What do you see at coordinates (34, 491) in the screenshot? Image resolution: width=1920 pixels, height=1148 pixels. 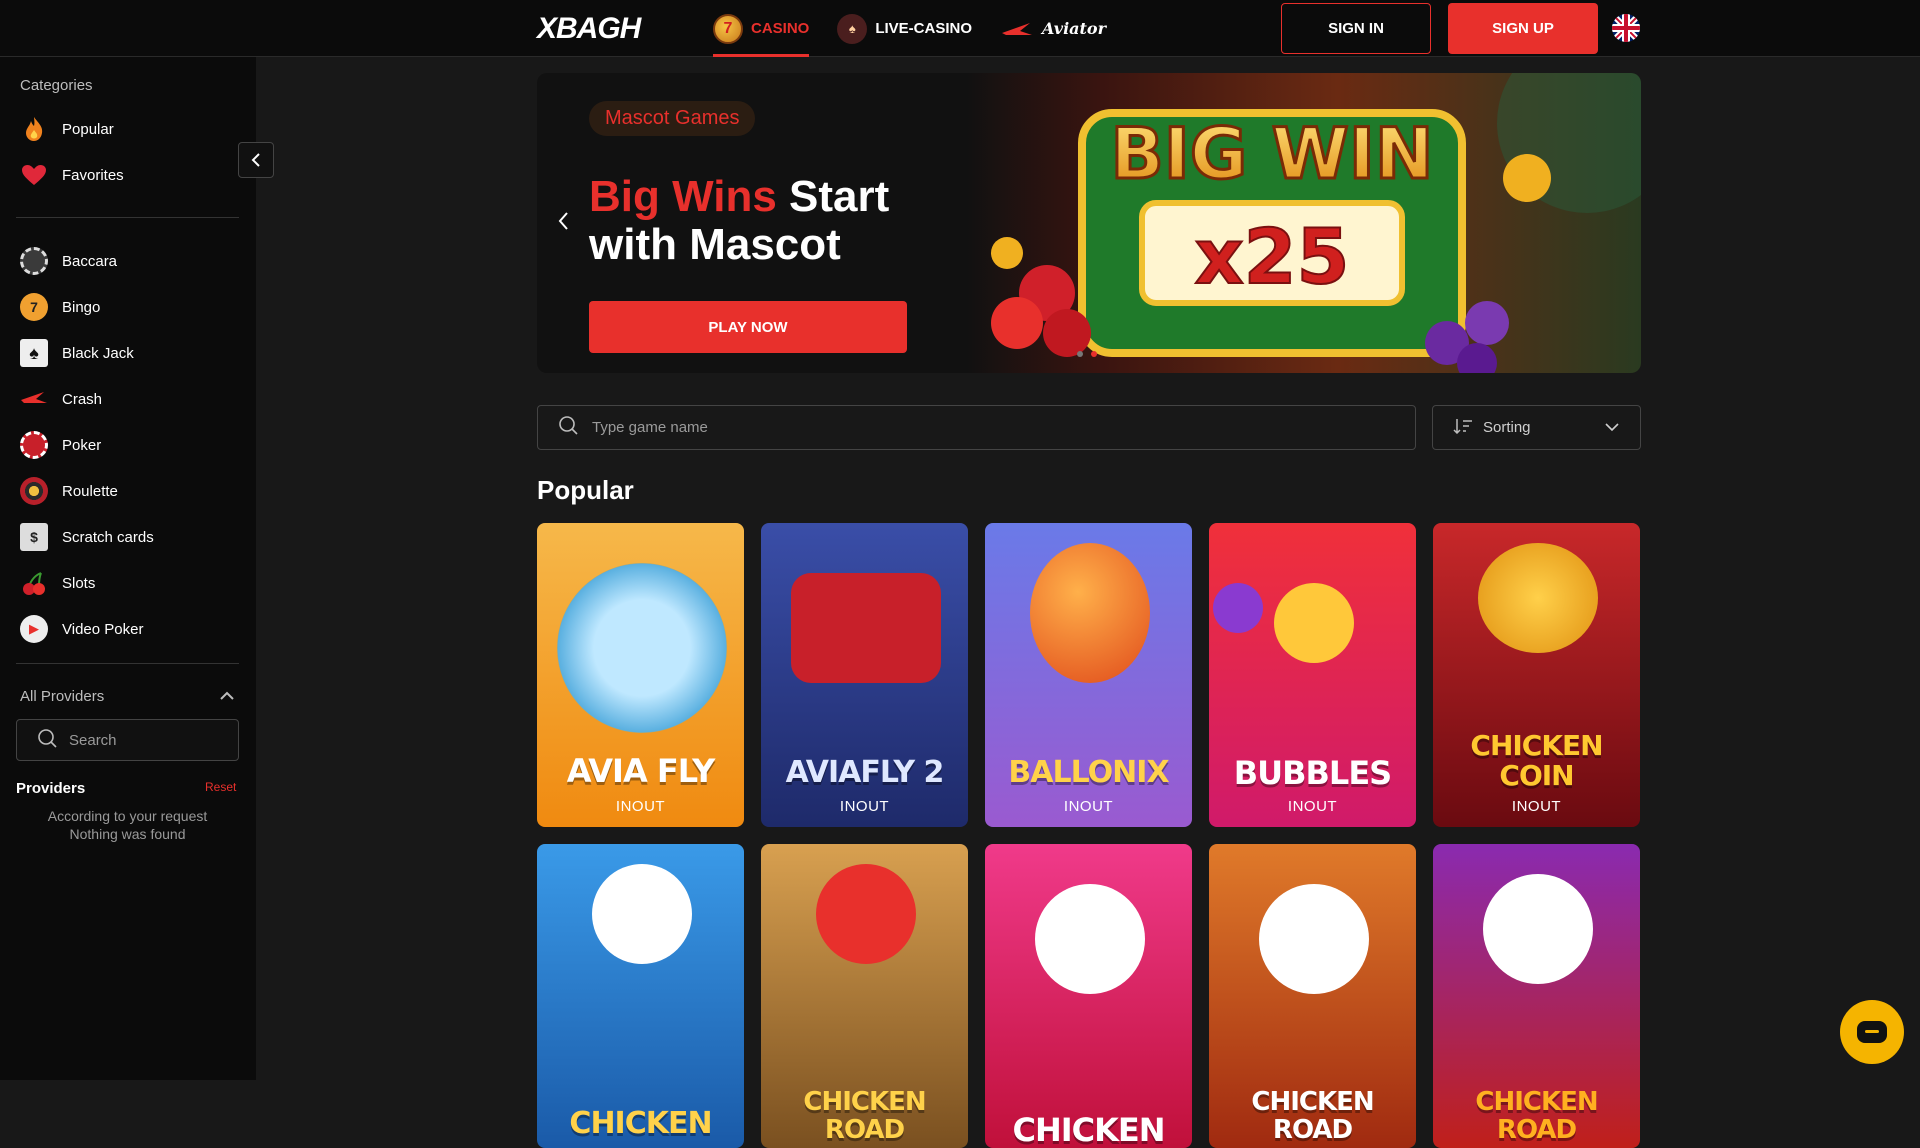 I see `roulette-icon` at bounding box center [34, 491].